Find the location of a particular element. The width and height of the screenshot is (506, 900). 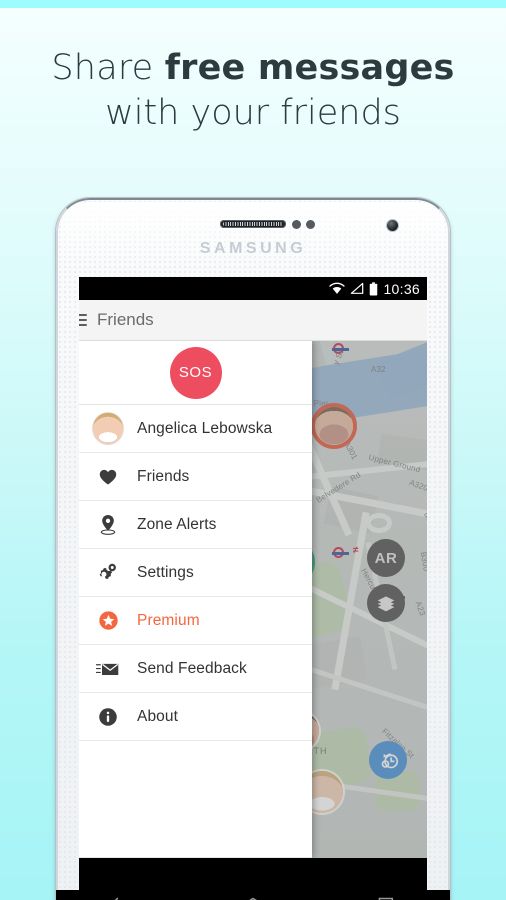

back-arrow-icon is located at coordinates (115, 898).